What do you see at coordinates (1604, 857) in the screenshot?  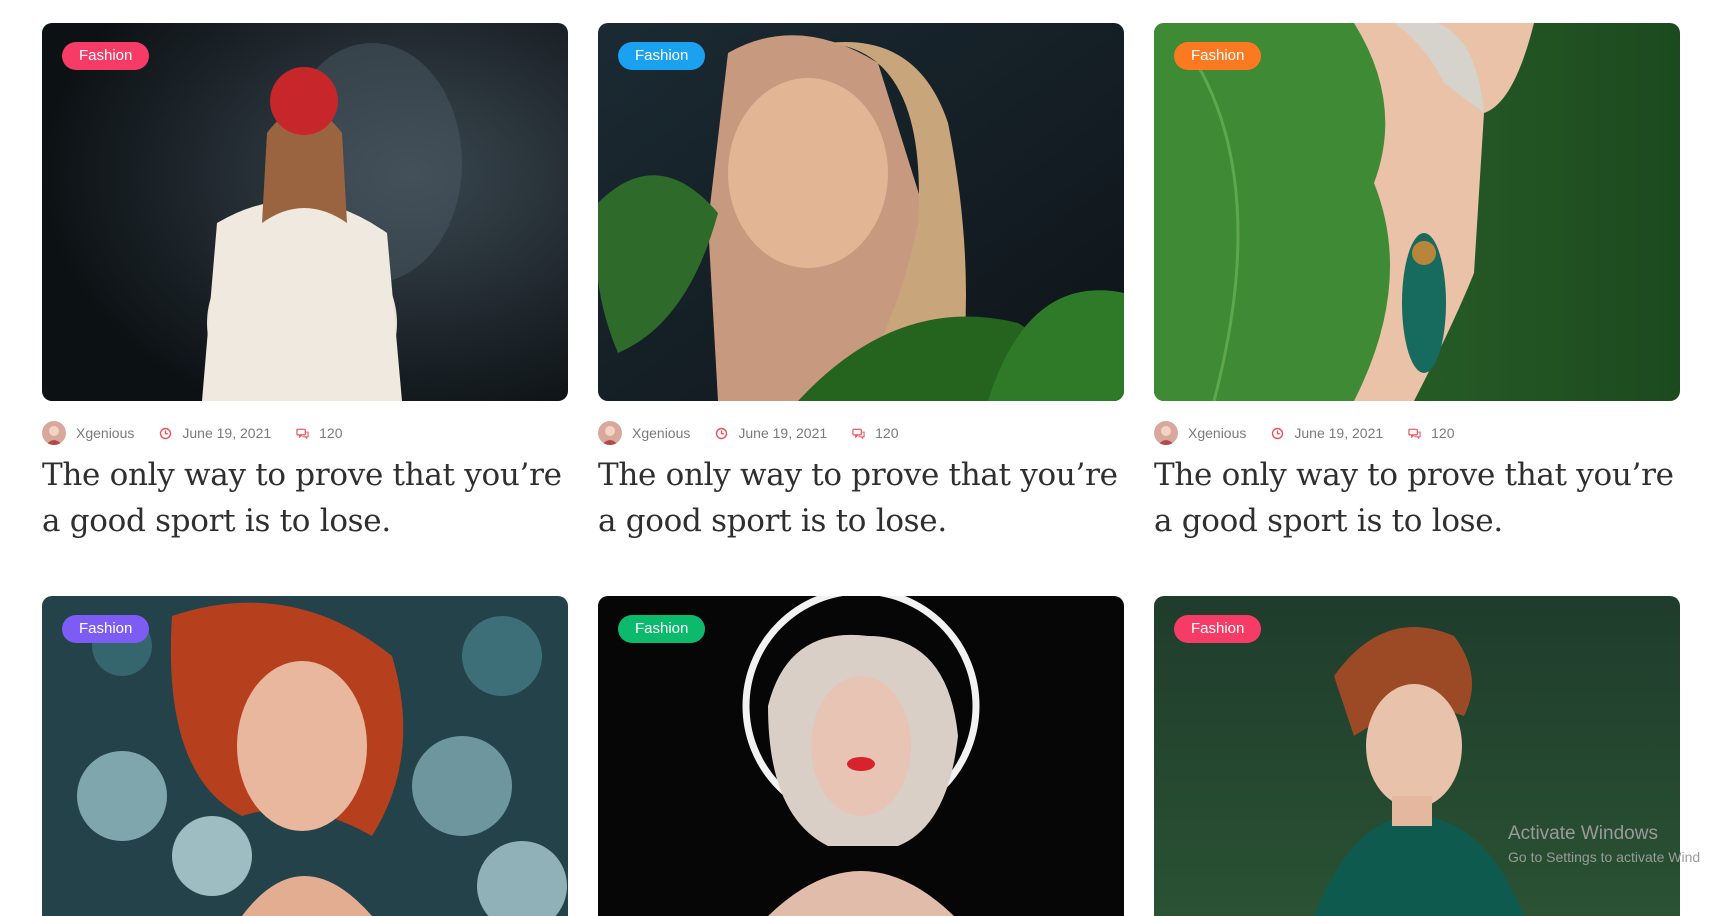 I see `watermark-subtitle: Go to Settings to activate Wind` at bounding box center [1604, 857].